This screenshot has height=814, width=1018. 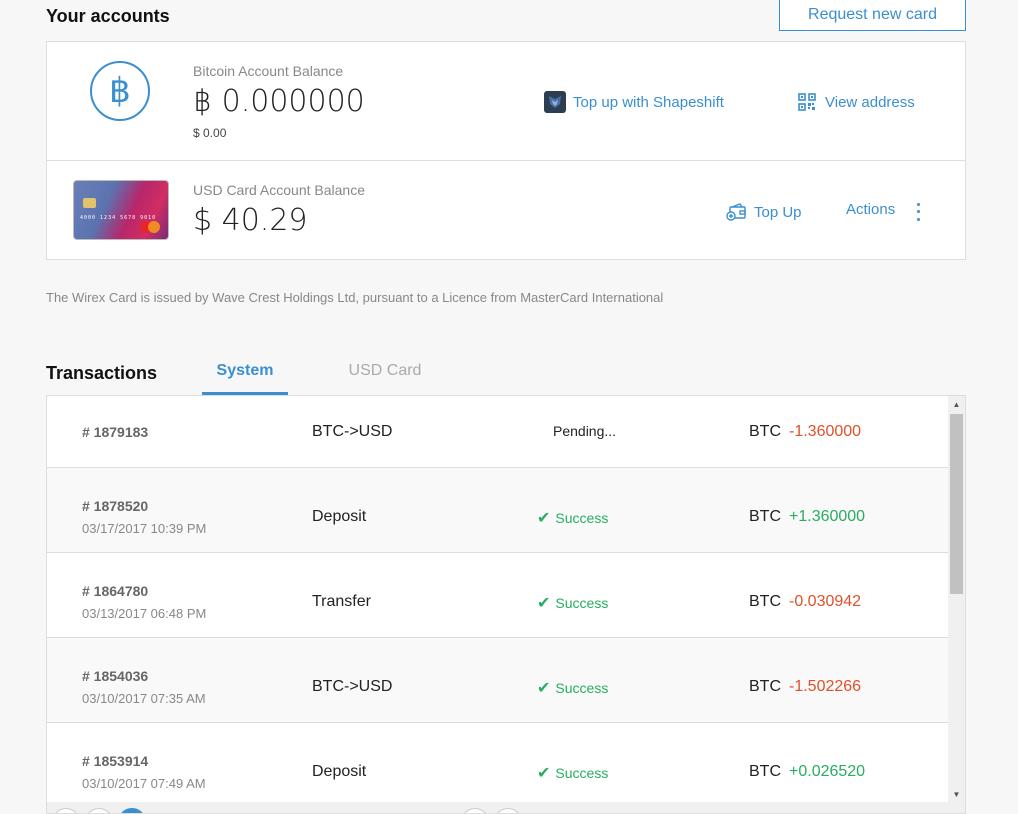 I want to click on shapeshift-icon, so click(x=555, y=102).